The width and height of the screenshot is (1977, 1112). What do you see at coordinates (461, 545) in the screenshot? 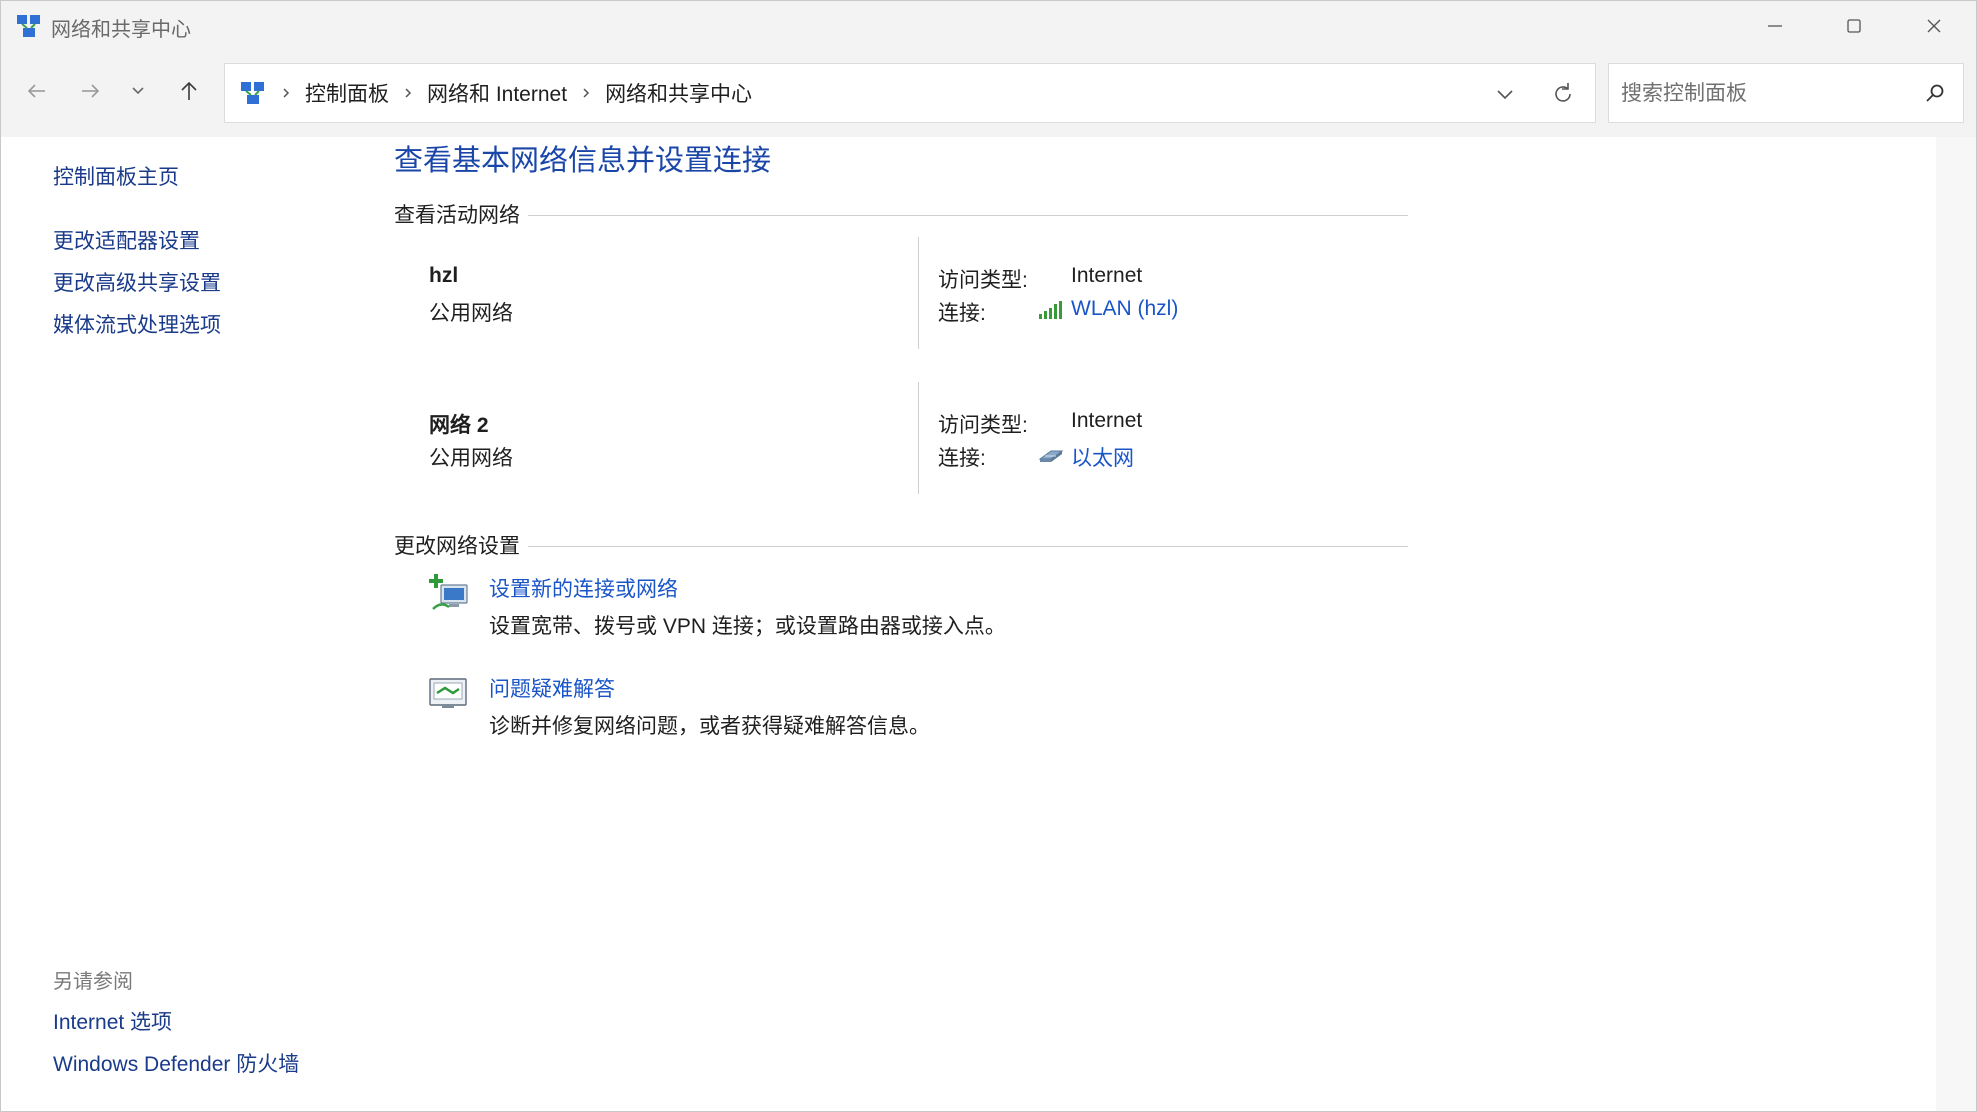
I see `change-network-settings-heading: 更改网络设置` at bounding box center [461, 545].